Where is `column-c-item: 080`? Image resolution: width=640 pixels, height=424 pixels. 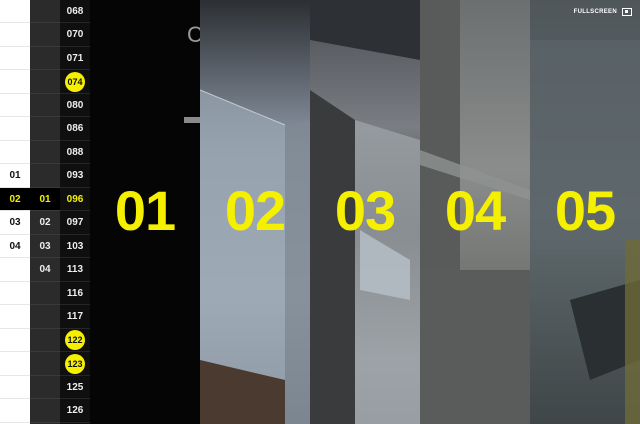 column-c-item: 080 is located at coordinates (75, 105).